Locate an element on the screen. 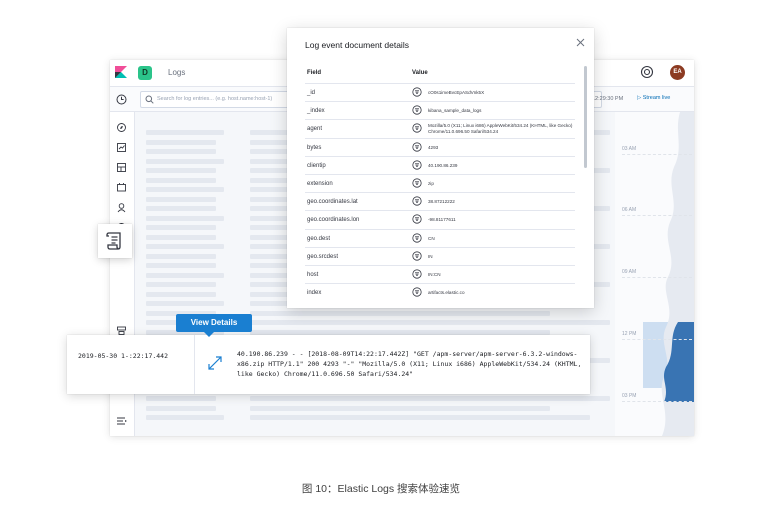 The width and height of the screenshot is (762, 513). flyout-row: geo.coordinates.lat 38.87212222 is located at coordinates (440, 201).